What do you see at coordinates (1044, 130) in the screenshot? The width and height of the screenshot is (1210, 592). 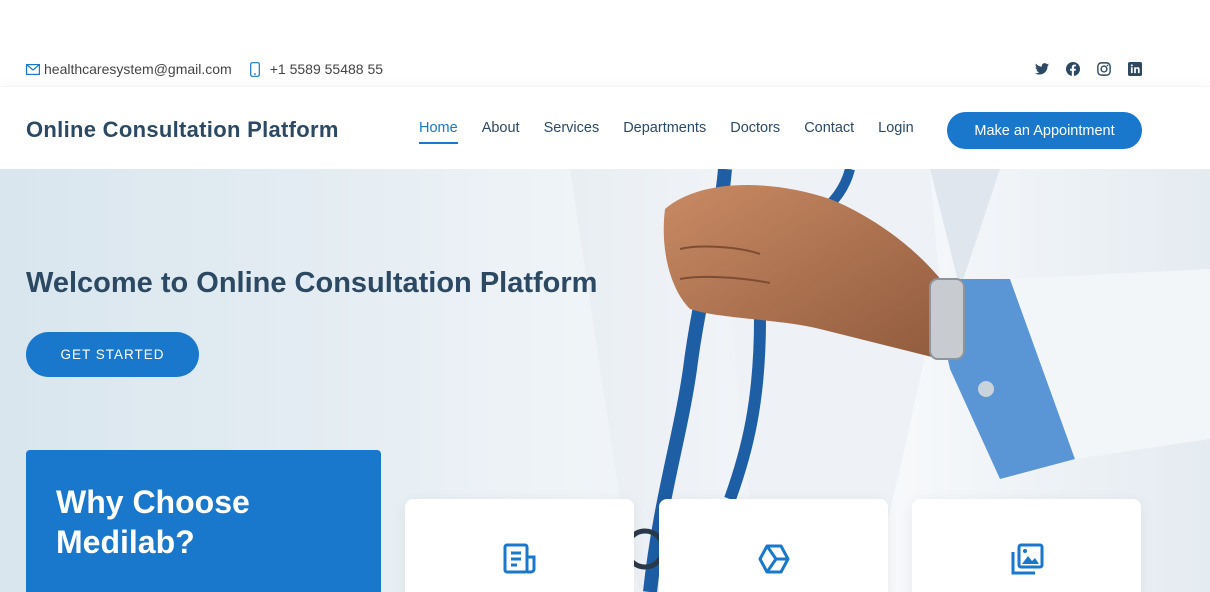 I see `make-appointment-button: Make an Appointment` at bounding box center [1044, 130].